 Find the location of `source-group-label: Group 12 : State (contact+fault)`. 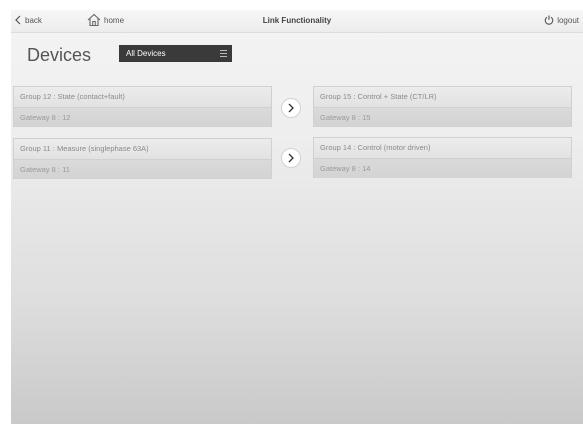

source-group-label: Group 12 : State (contact+fault) is located at coordinates (142, 97).